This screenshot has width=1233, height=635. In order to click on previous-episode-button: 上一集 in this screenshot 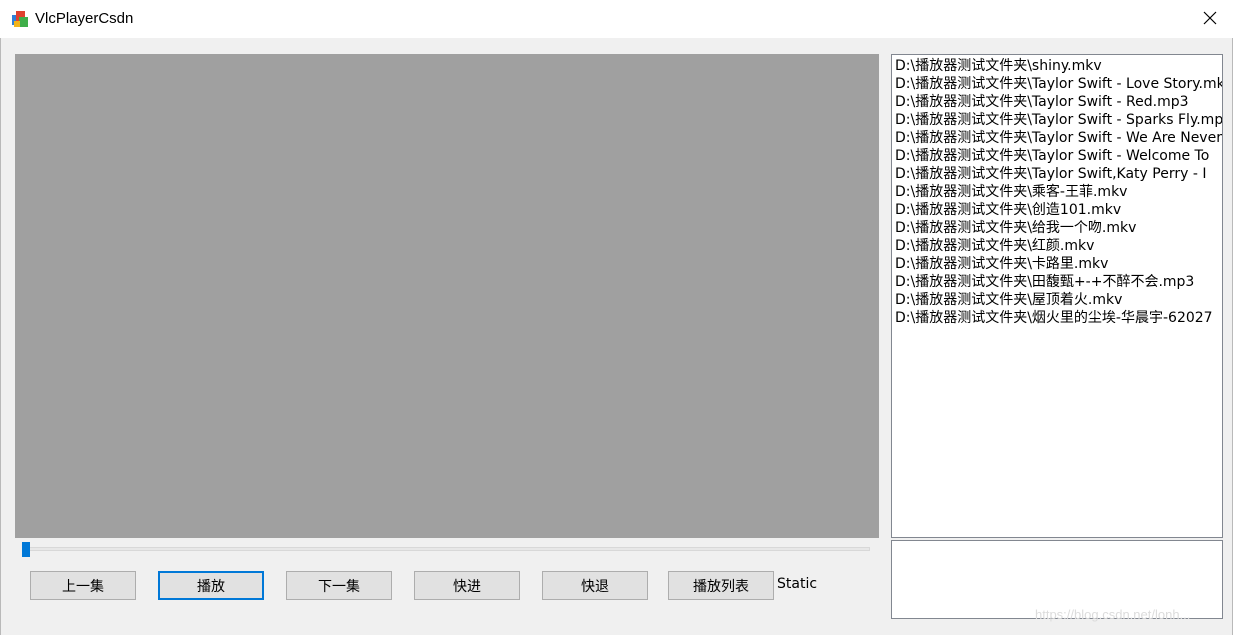, I will do `click(83, 585)`.